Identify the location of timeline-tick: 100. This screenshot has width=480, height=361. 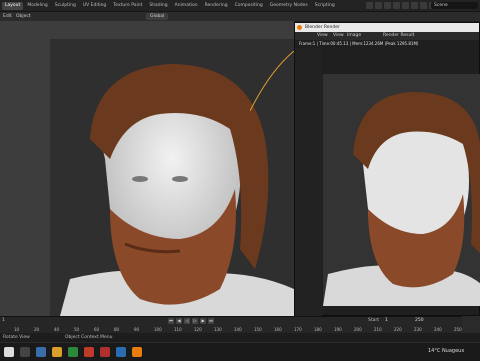
(158, 329).